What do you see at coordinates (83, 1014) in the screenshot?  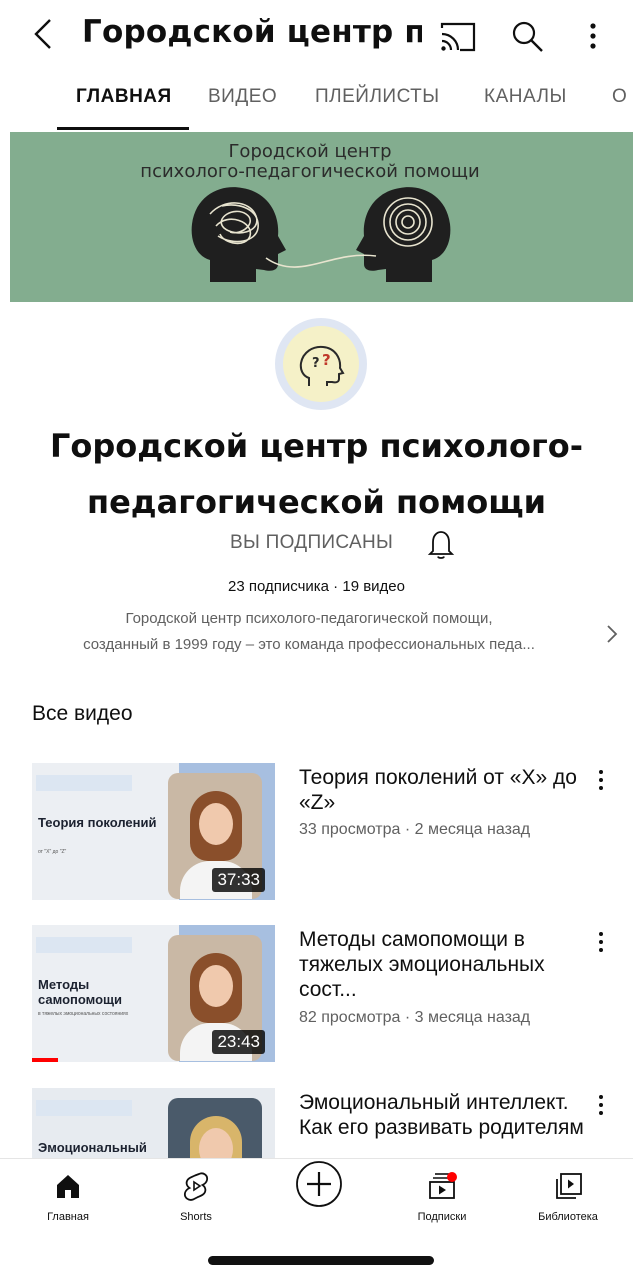 I see `thumbnail-subheading: в тяжелых эмоциональных состояниях` at bounding box center [83, 1014].